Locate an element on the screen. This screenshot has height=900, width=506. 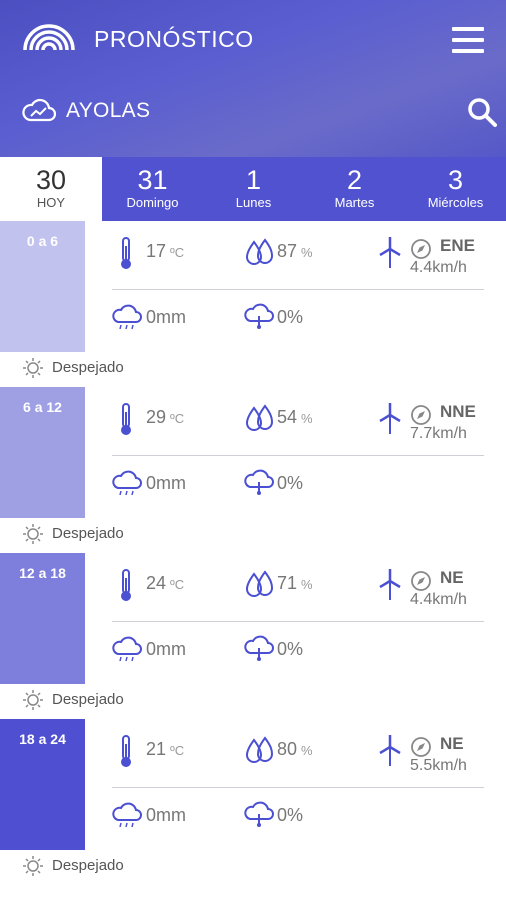
period-main-row: 29 ºC 54% NNE 7.7km/h is located at coordinates (298, 421).